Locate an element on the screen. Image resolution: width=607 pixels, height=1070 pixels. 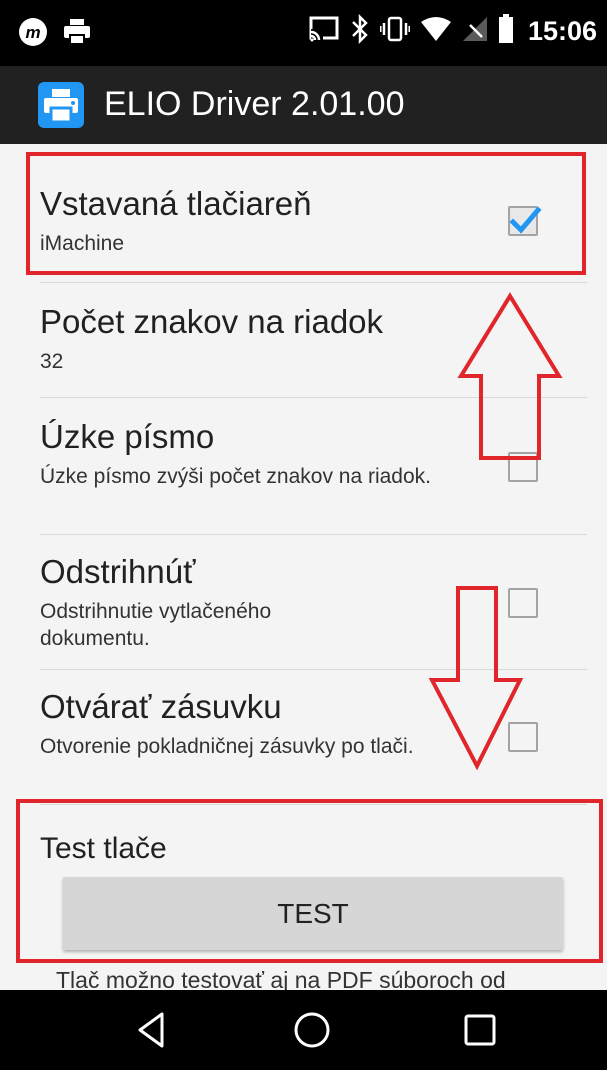
back-icon is located at coordinates (152, 1030).